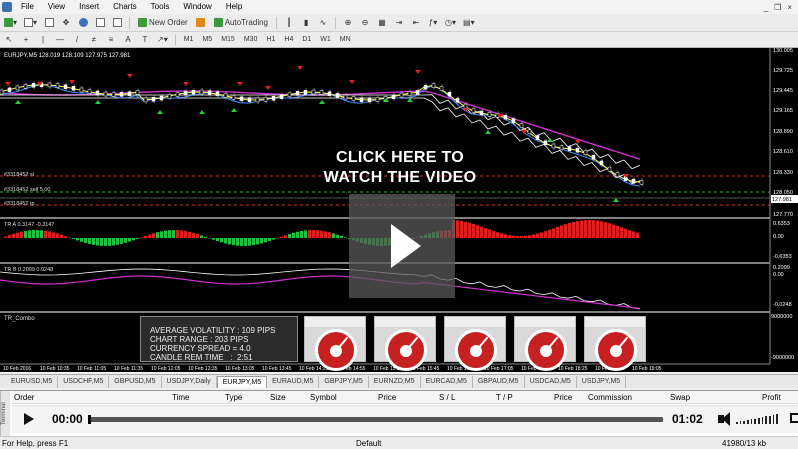 The width and height of the screenshot is (798, 449). I want to click on seek-handle, so click(89, 419).